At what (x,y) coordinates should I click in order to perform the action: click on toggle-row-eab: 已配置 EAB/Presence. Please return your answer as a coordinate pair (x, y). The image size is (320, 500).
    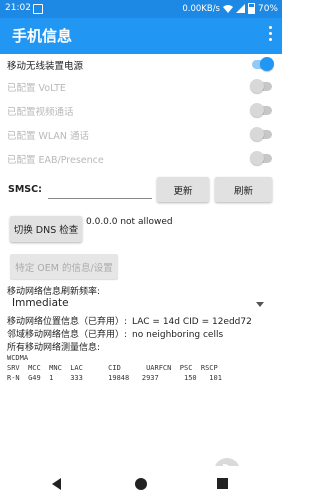
    Looking at the image, I should click on (142, 158).